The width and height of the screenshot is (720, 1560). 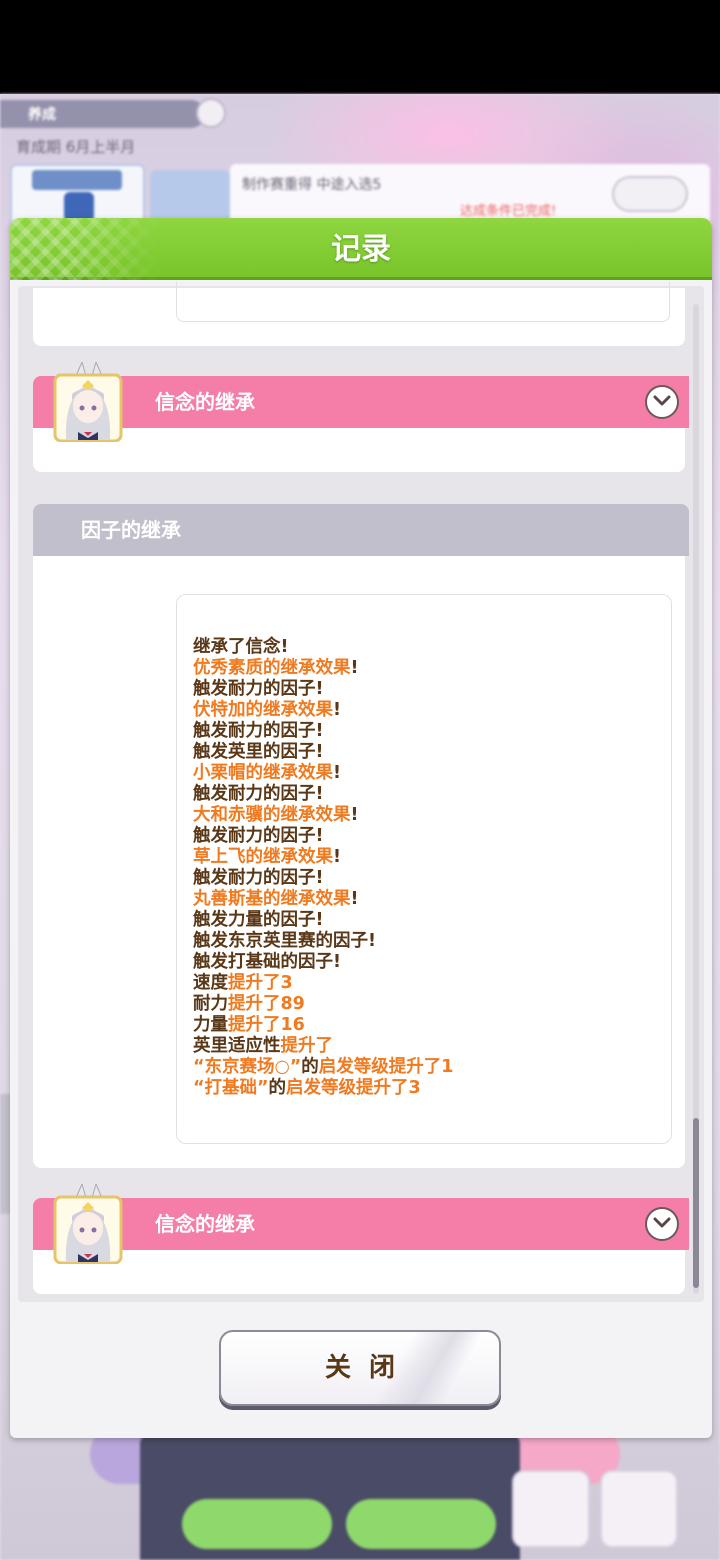 I want to click on dialog-title: 记录, so click(x=361, y=249).